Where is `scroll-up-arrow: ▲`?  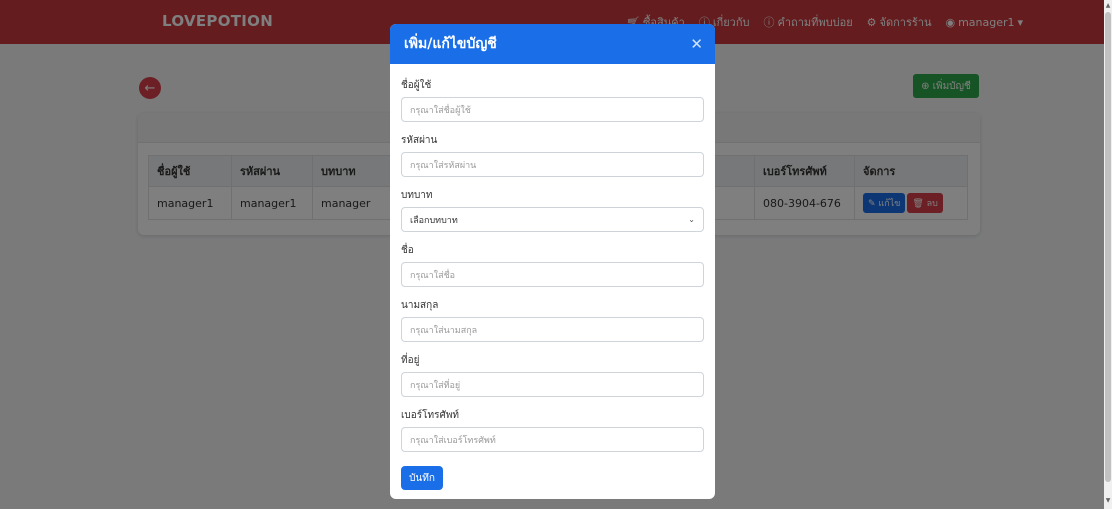 scroll-up-arrow: ▲ is located at coordinates (1108, 6).